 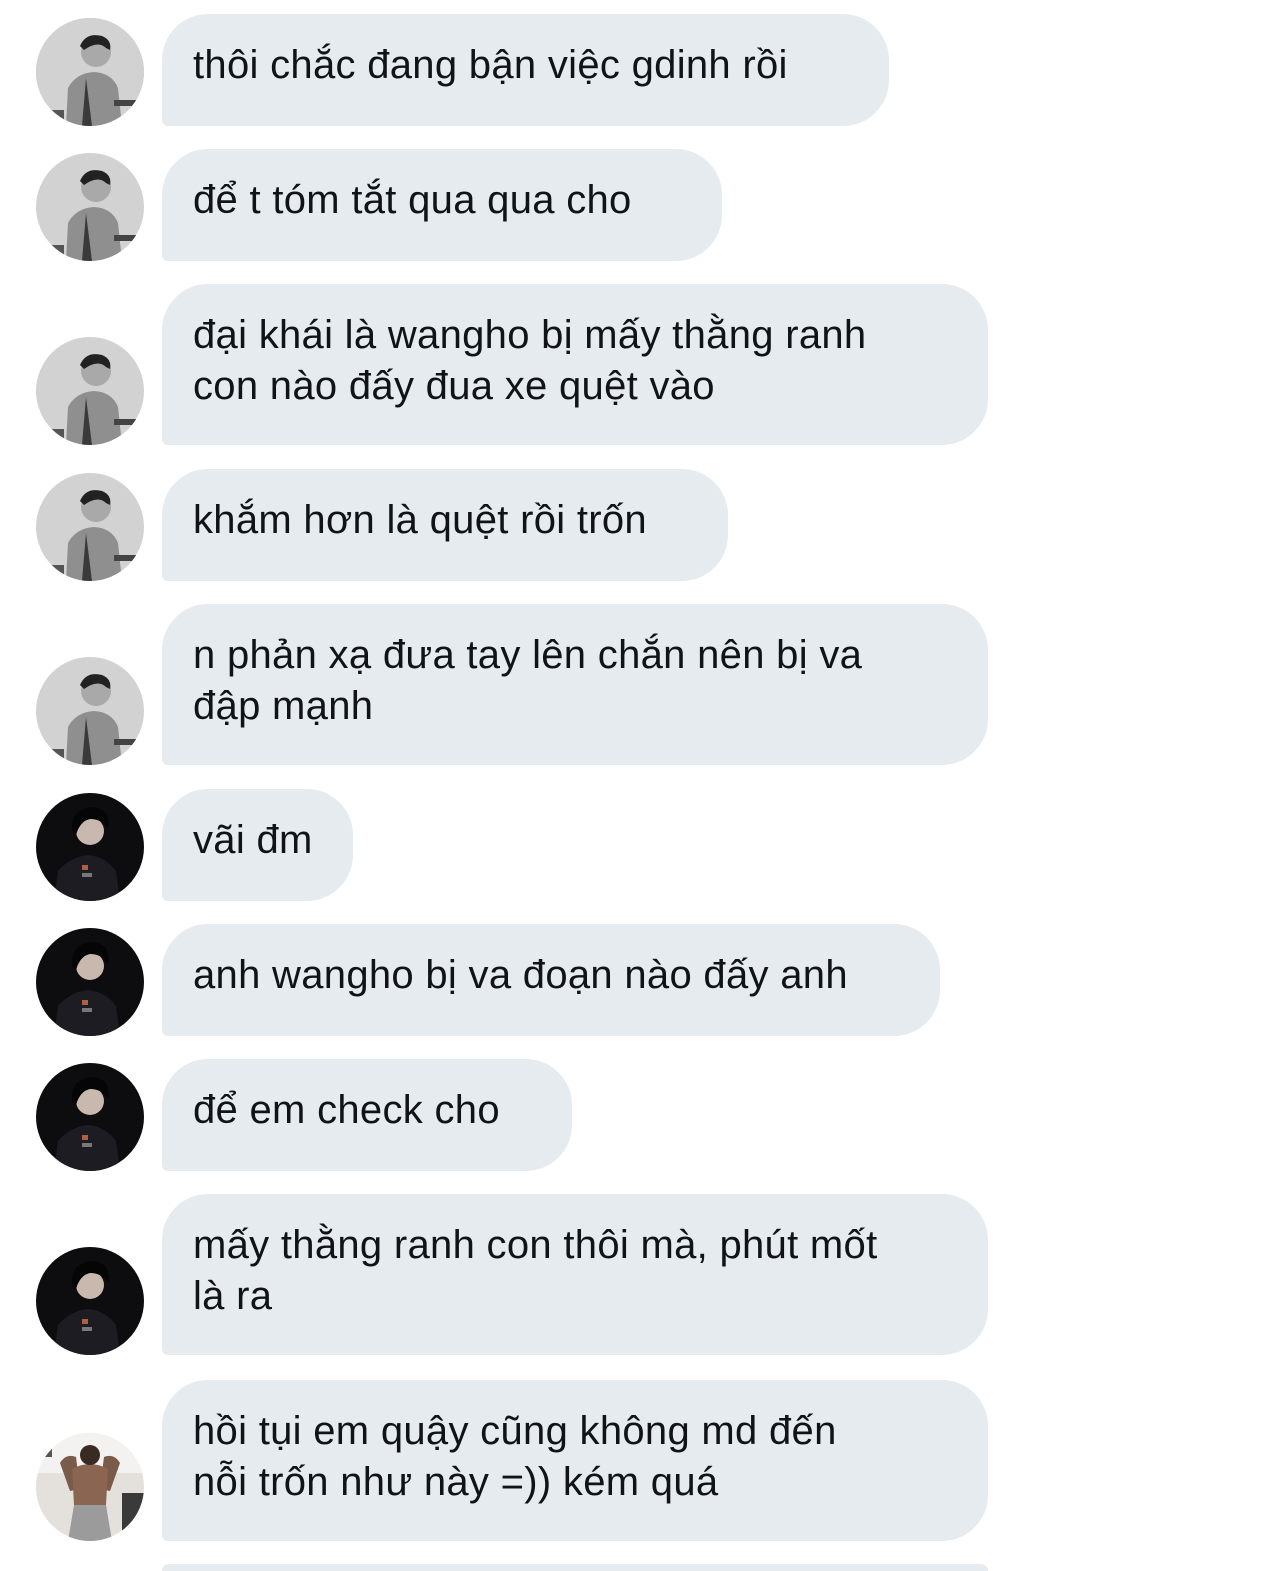 What do you see at coordinates (551, 980) in the screenshot?
I see `message-bubble: anh wangho bị va đoạn nào đấy anh` at bounding box center [551, 980].